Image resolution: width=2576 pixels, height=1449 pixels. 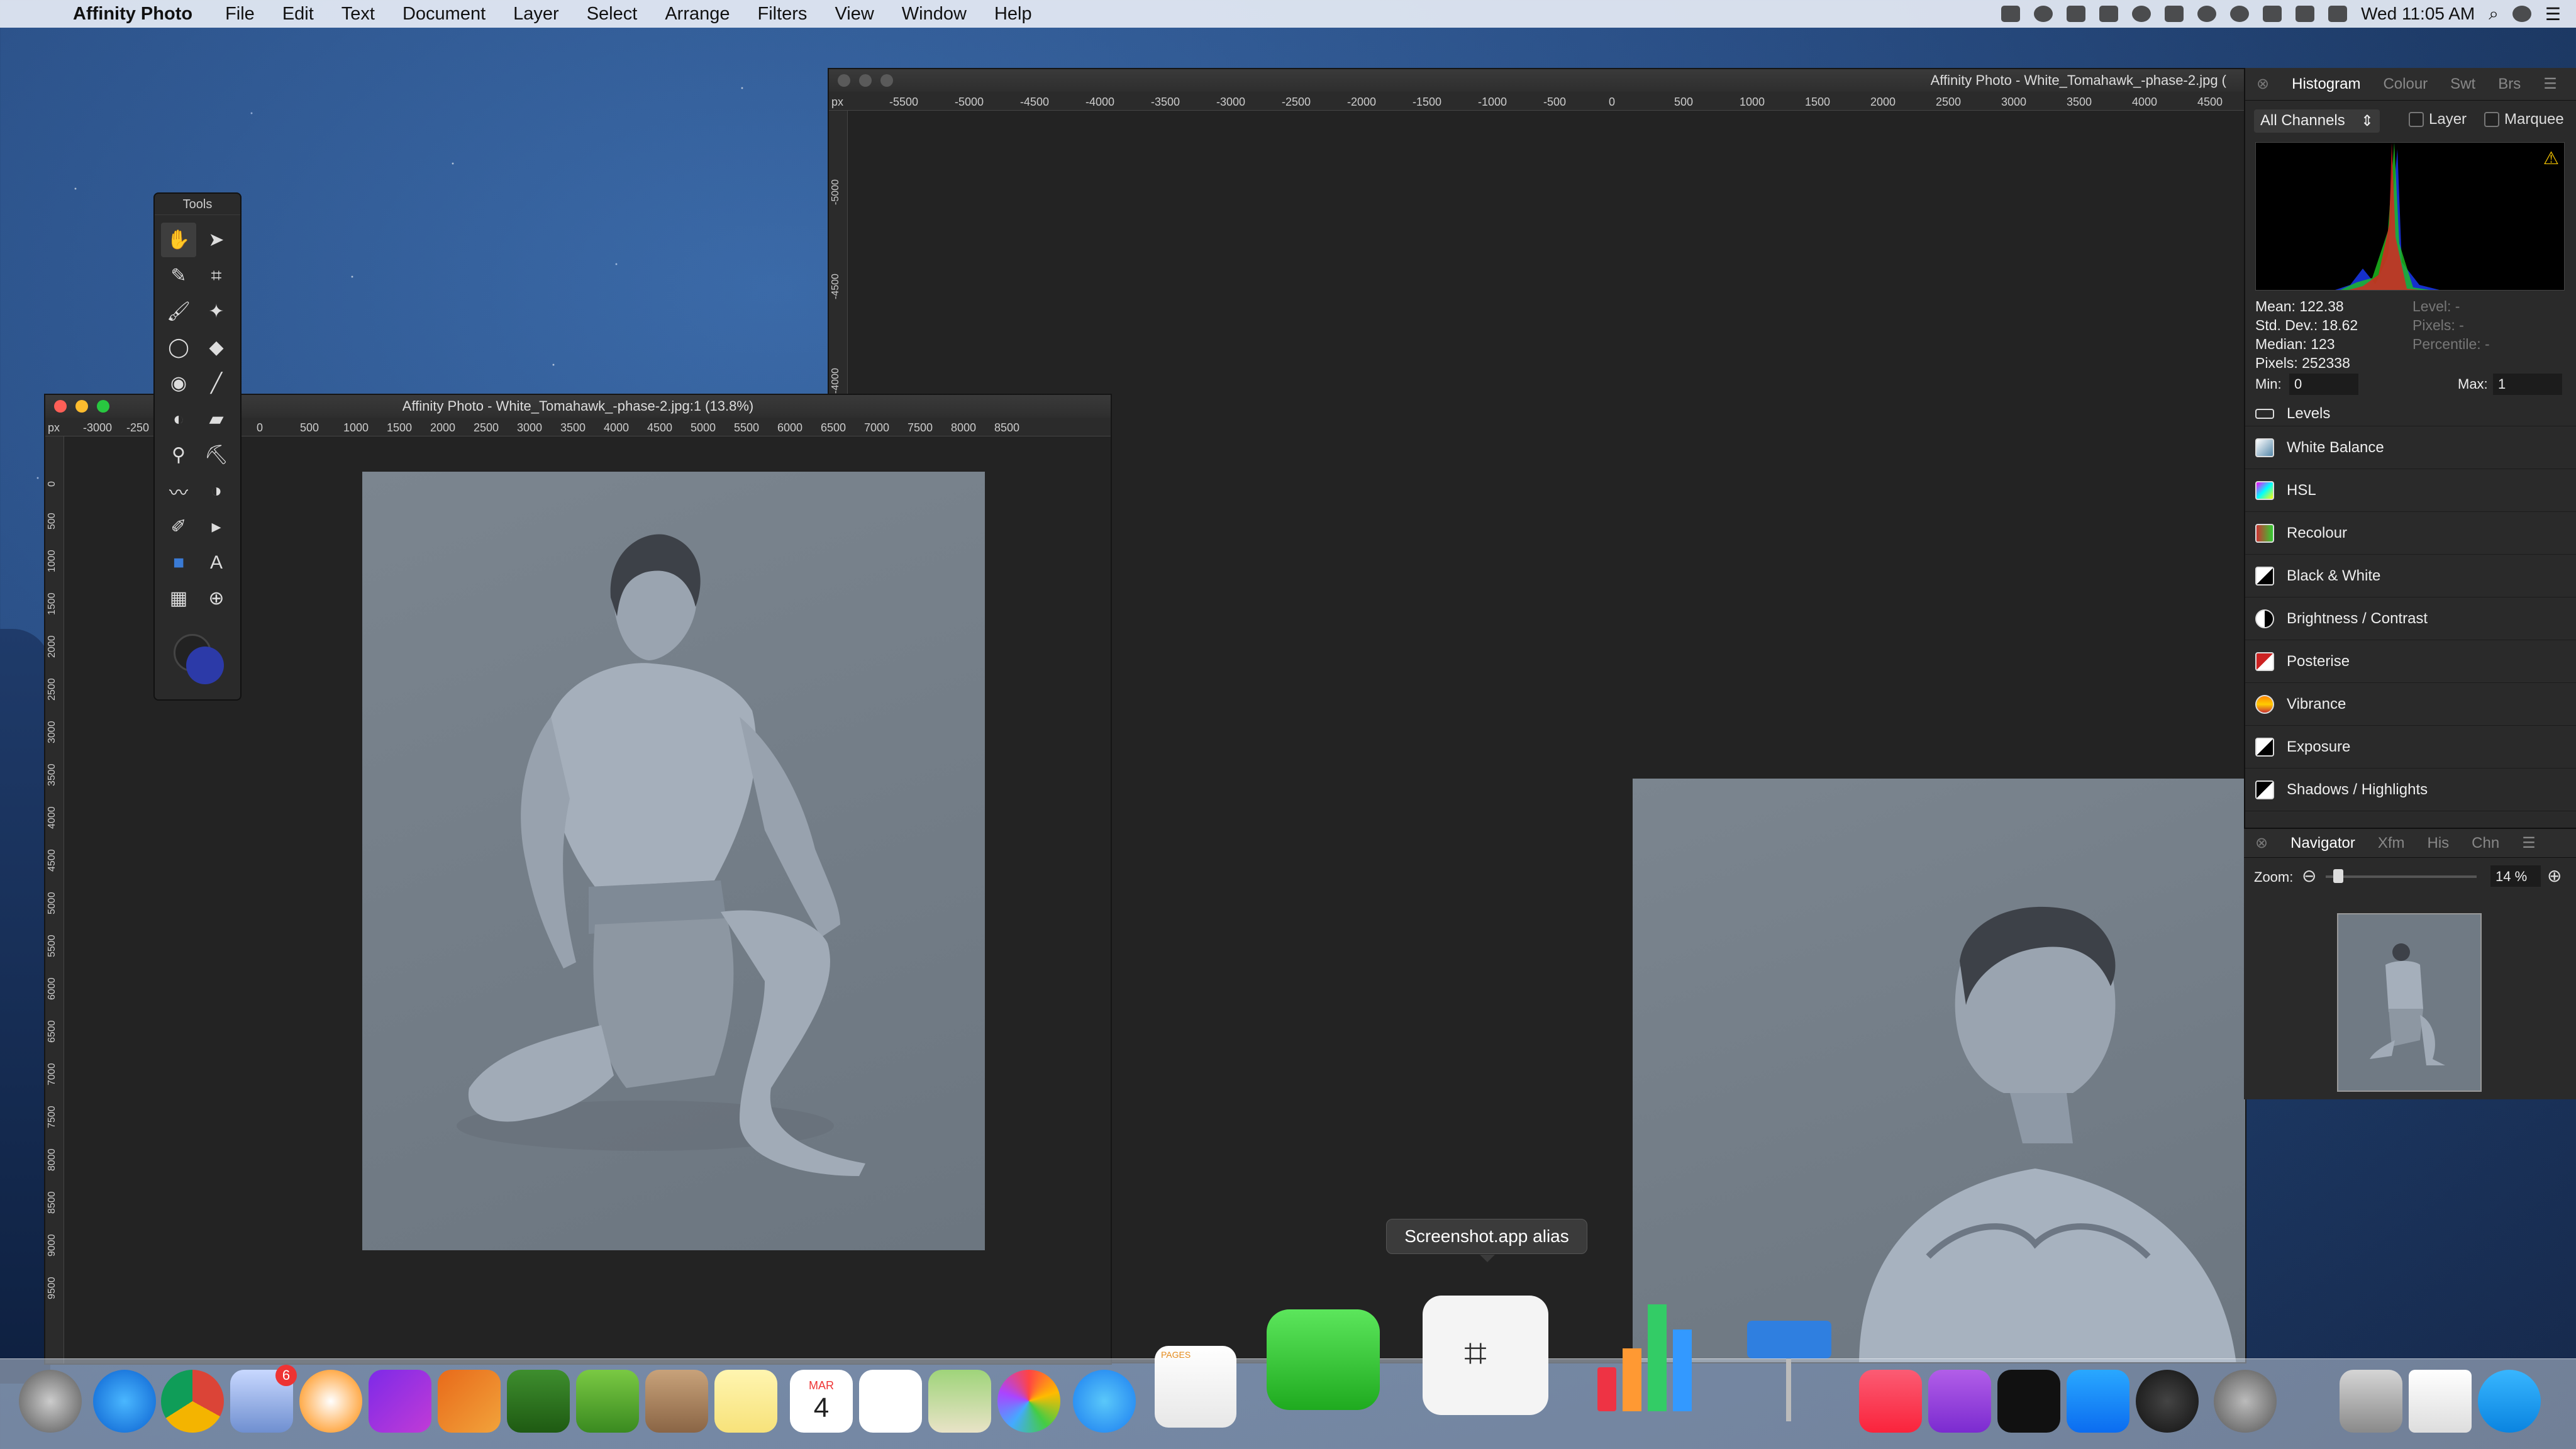 What do you see at coordinates (1939, 1070) in the screenshot?
I see `document-canvas-zoomed` at bounding box center [1939, 1070].